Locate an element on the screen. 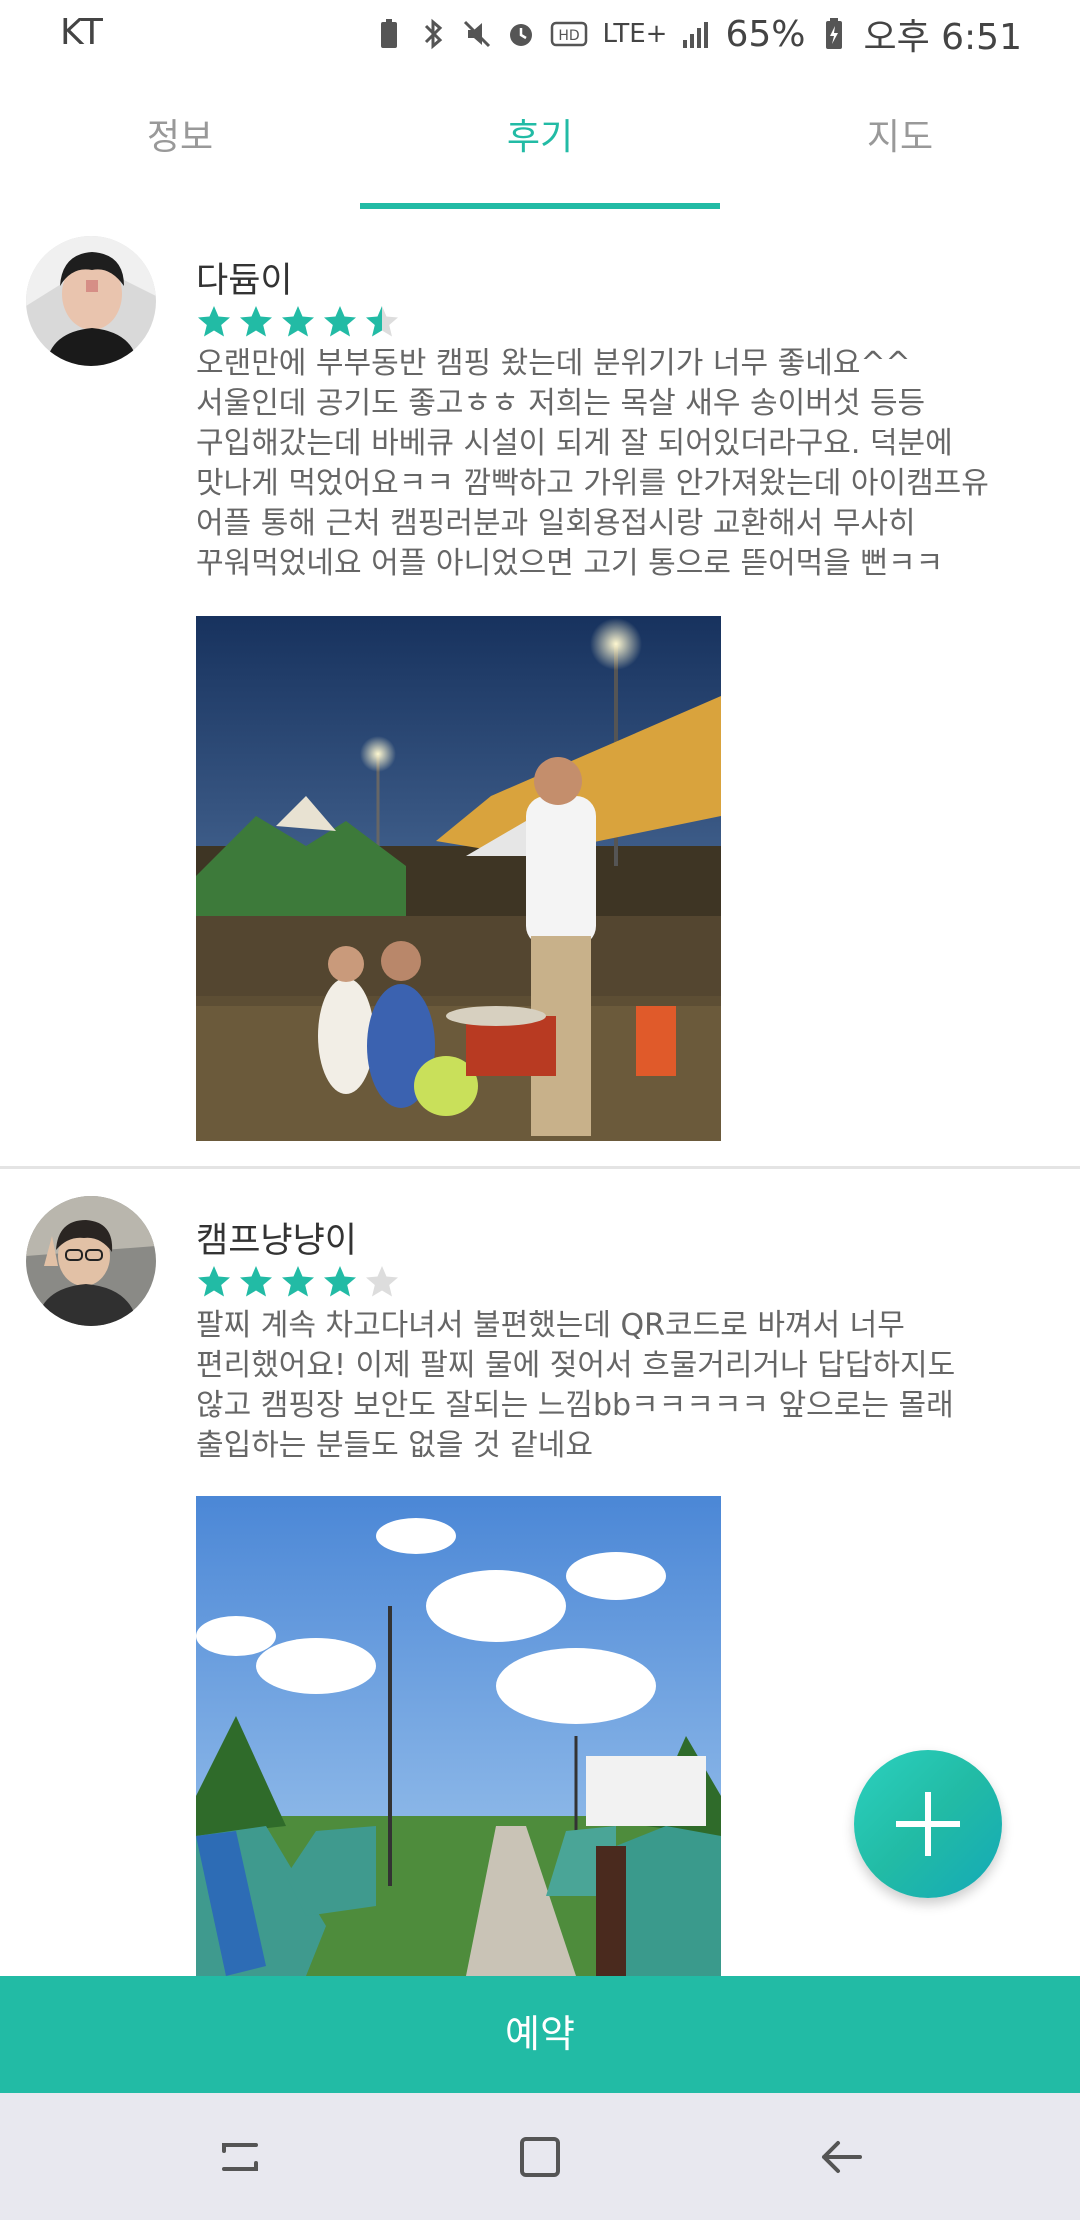 This screenshot has height=2220, width=1080. home-icon is located at coordinates (540, 2157).